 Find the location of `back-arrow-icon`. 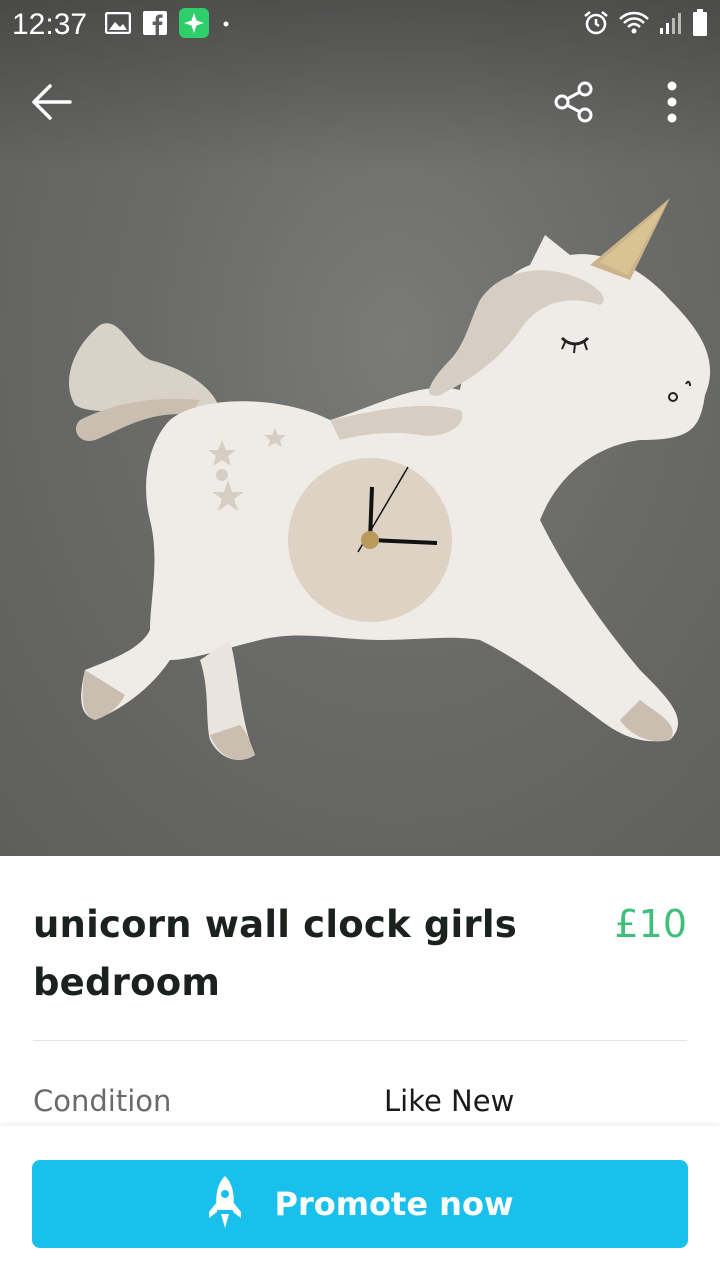

back-arrow-icon is located at coordinates (52, 104).